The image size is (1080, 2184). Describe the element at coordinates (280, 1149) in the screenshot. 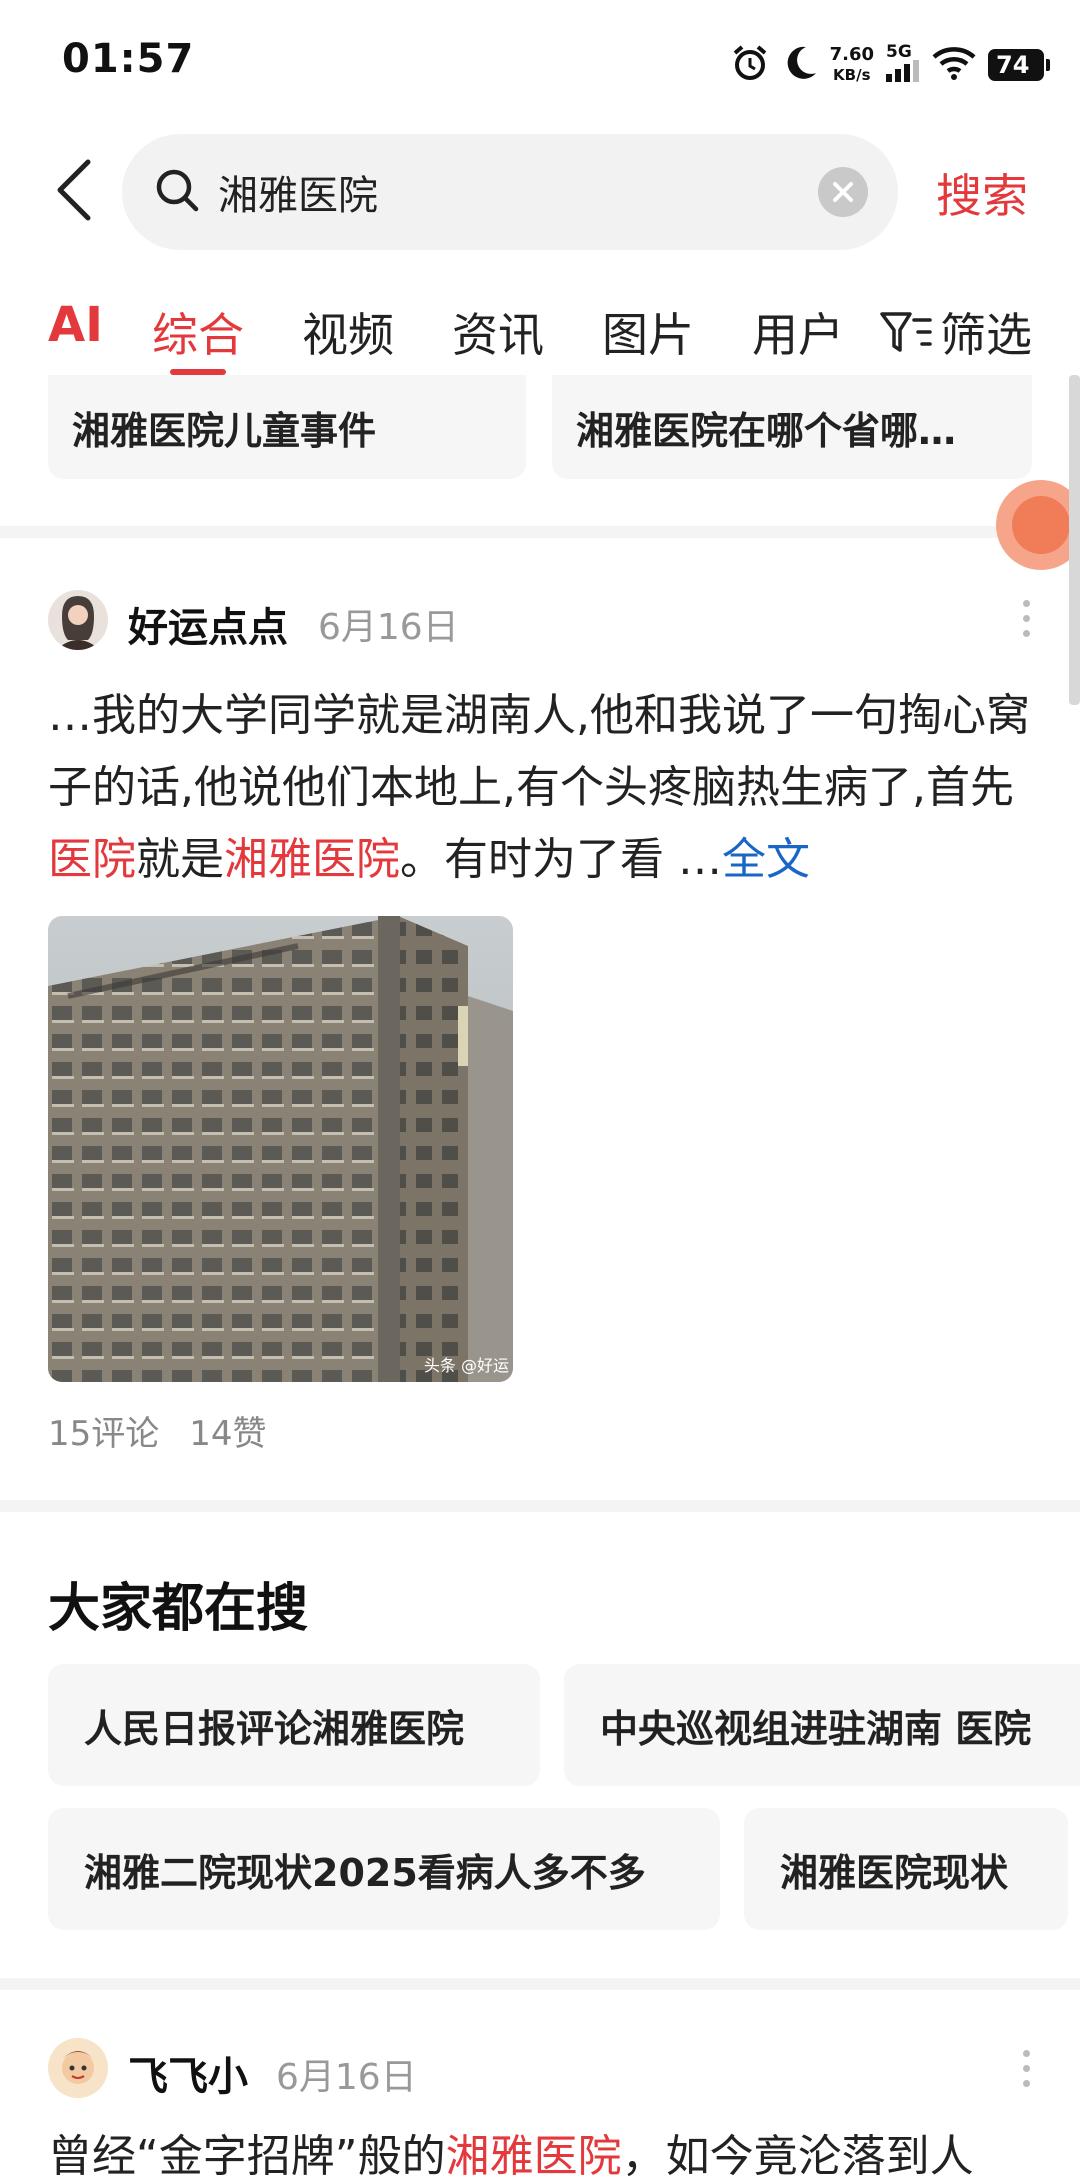

I see `post-image: 头条 @好运` at that location.